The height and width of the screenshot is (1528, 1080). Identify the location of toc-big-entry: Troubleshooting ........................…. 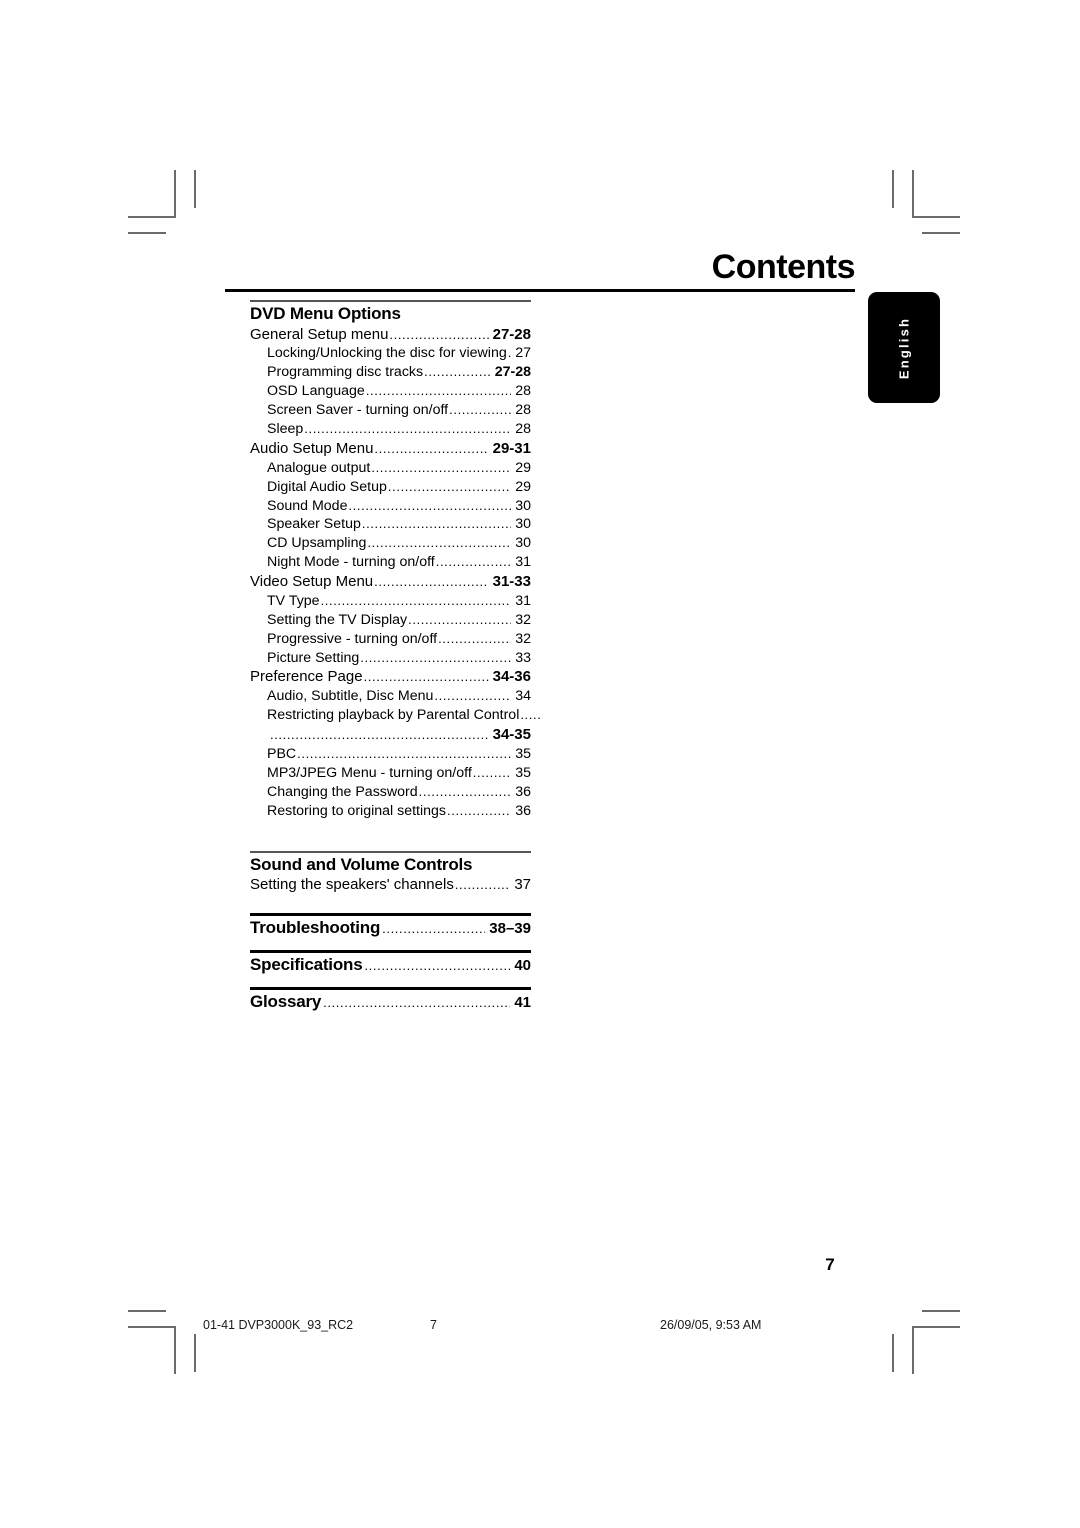
(390, 928).